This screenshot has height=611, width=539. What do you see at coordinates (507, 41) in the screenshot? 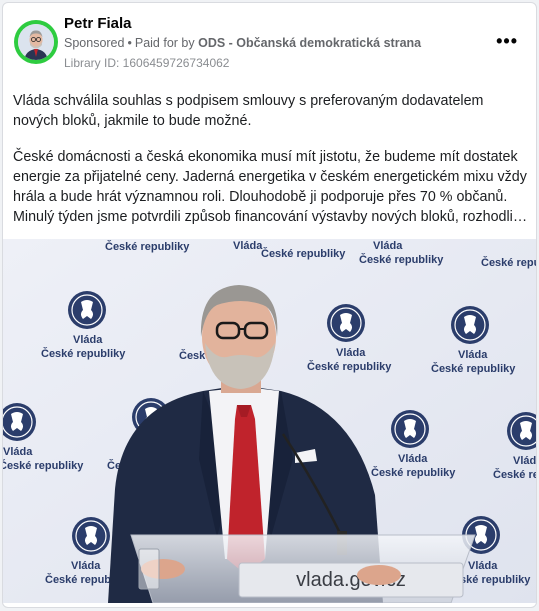
I see `more-options-icon: •••` at bounding box center [507, 41].